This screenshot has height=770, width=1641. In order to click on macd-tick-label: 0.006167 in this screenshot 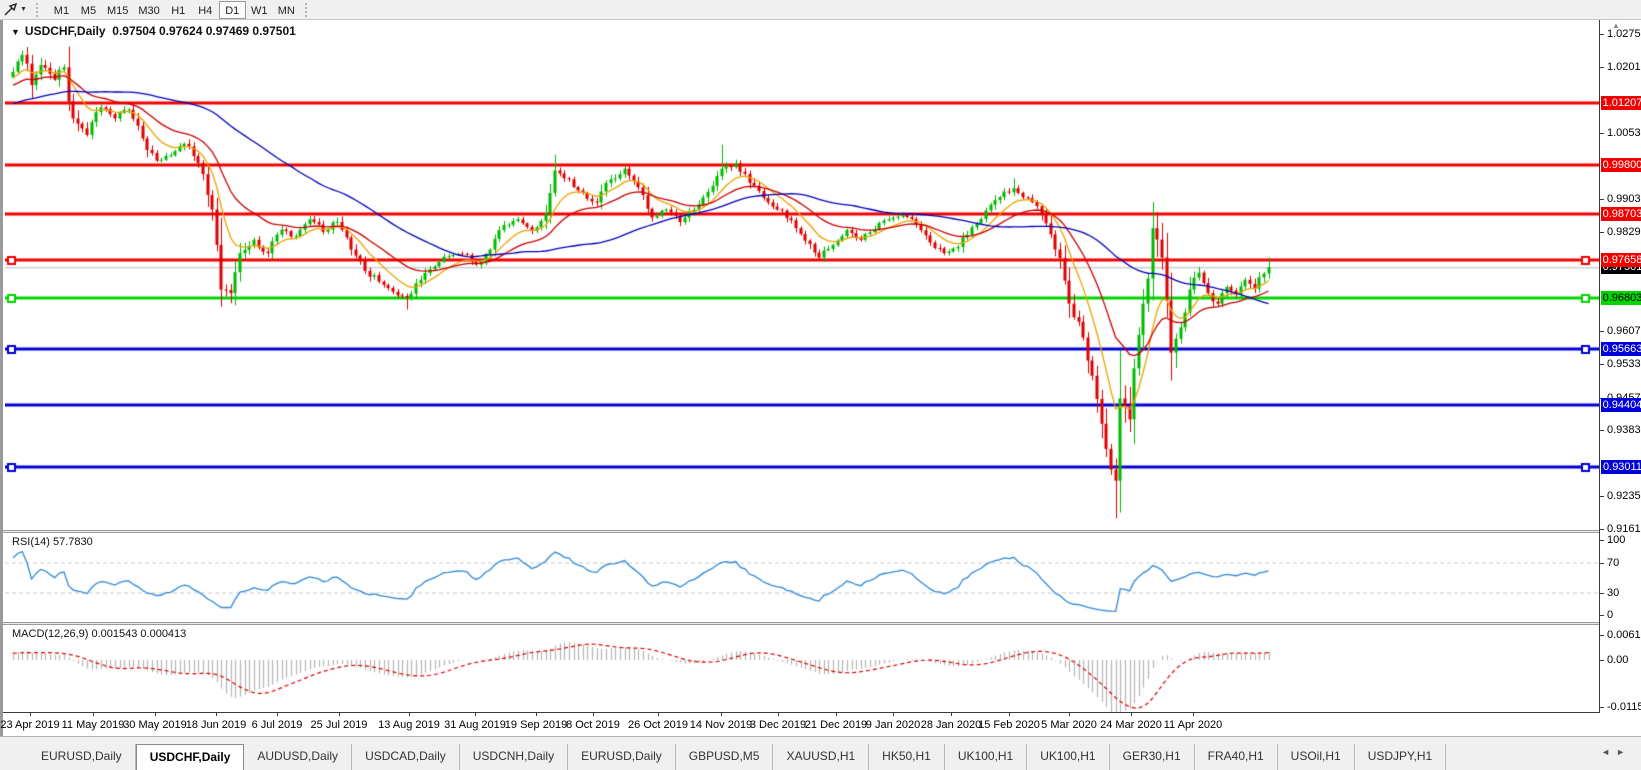, I will do `click(1624, 635)`.